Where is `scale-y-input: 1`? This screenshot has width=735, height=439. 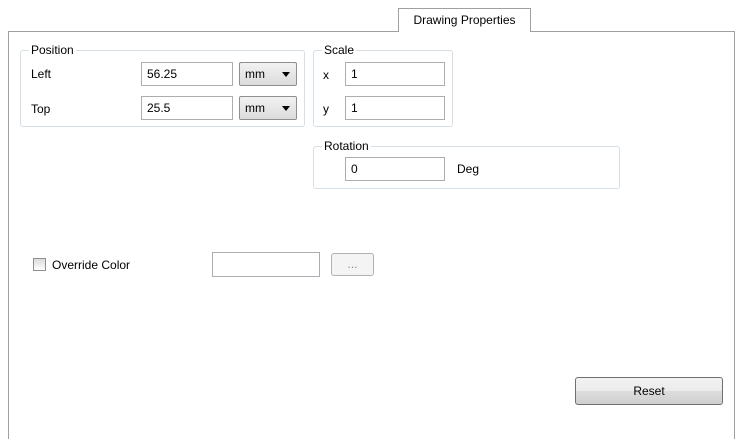 scale-y-input: 1 is located at coordinates (395, 108).